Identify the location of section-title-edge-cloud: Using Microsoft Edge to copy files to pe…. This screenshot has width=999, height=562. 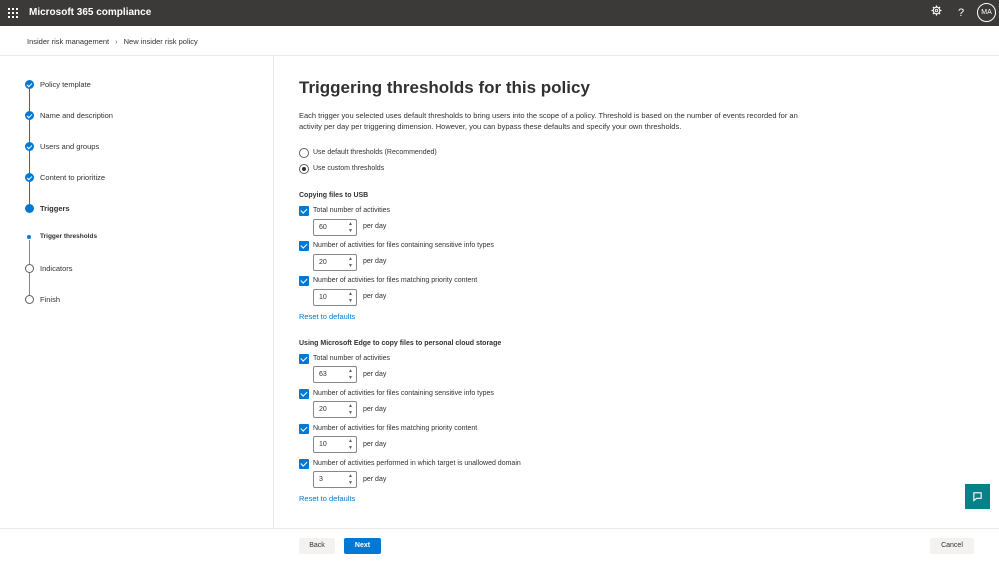
(400, 343).